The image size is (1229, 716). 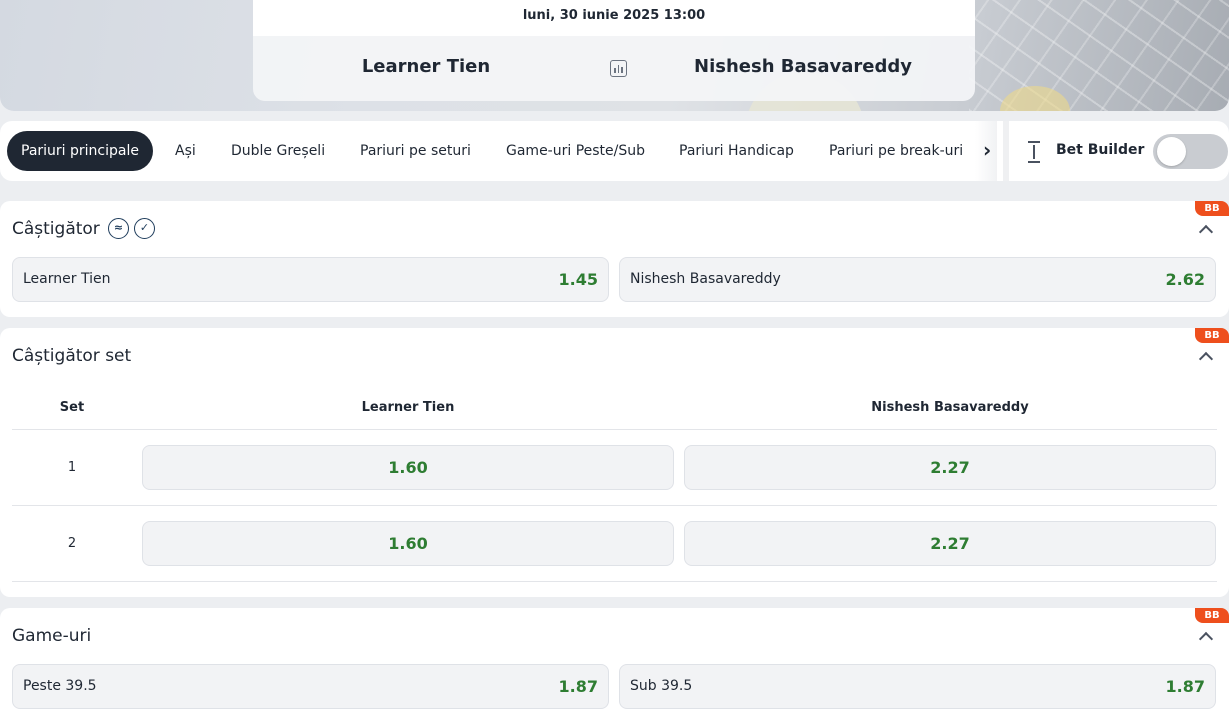 What do you see at coordinates (310, 279) in the screenshot?
I see `outcome-button: Learner Tien 1.45` at bounding box center [310, 279].